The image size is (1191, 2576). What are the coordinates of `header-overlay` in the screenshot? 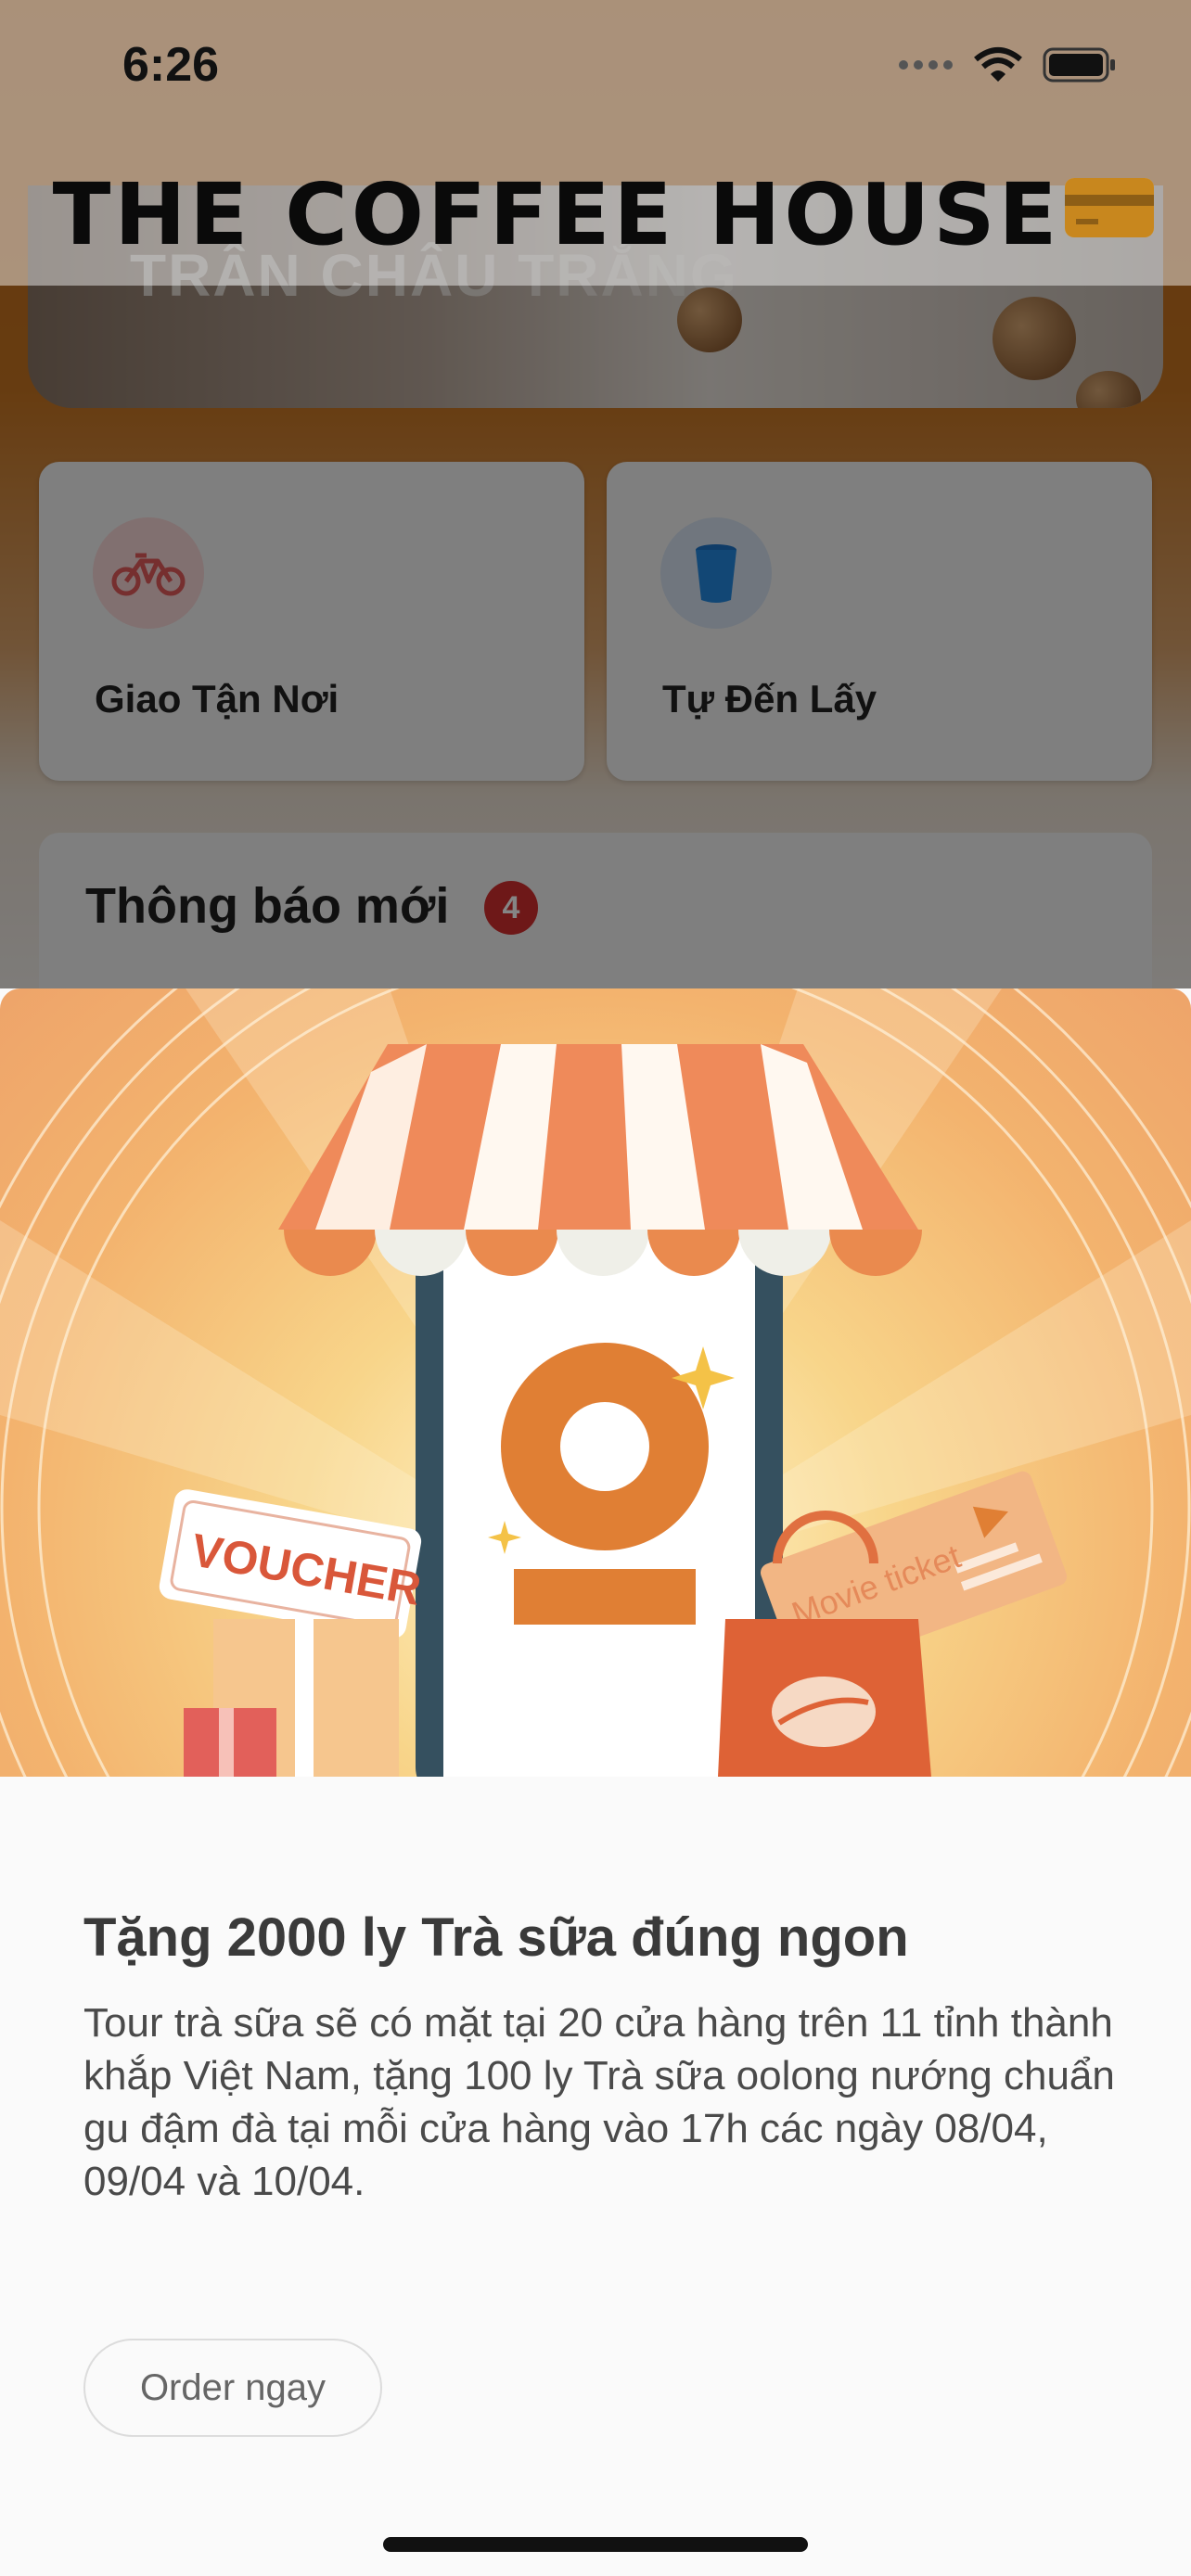 It's located at (595, 143).